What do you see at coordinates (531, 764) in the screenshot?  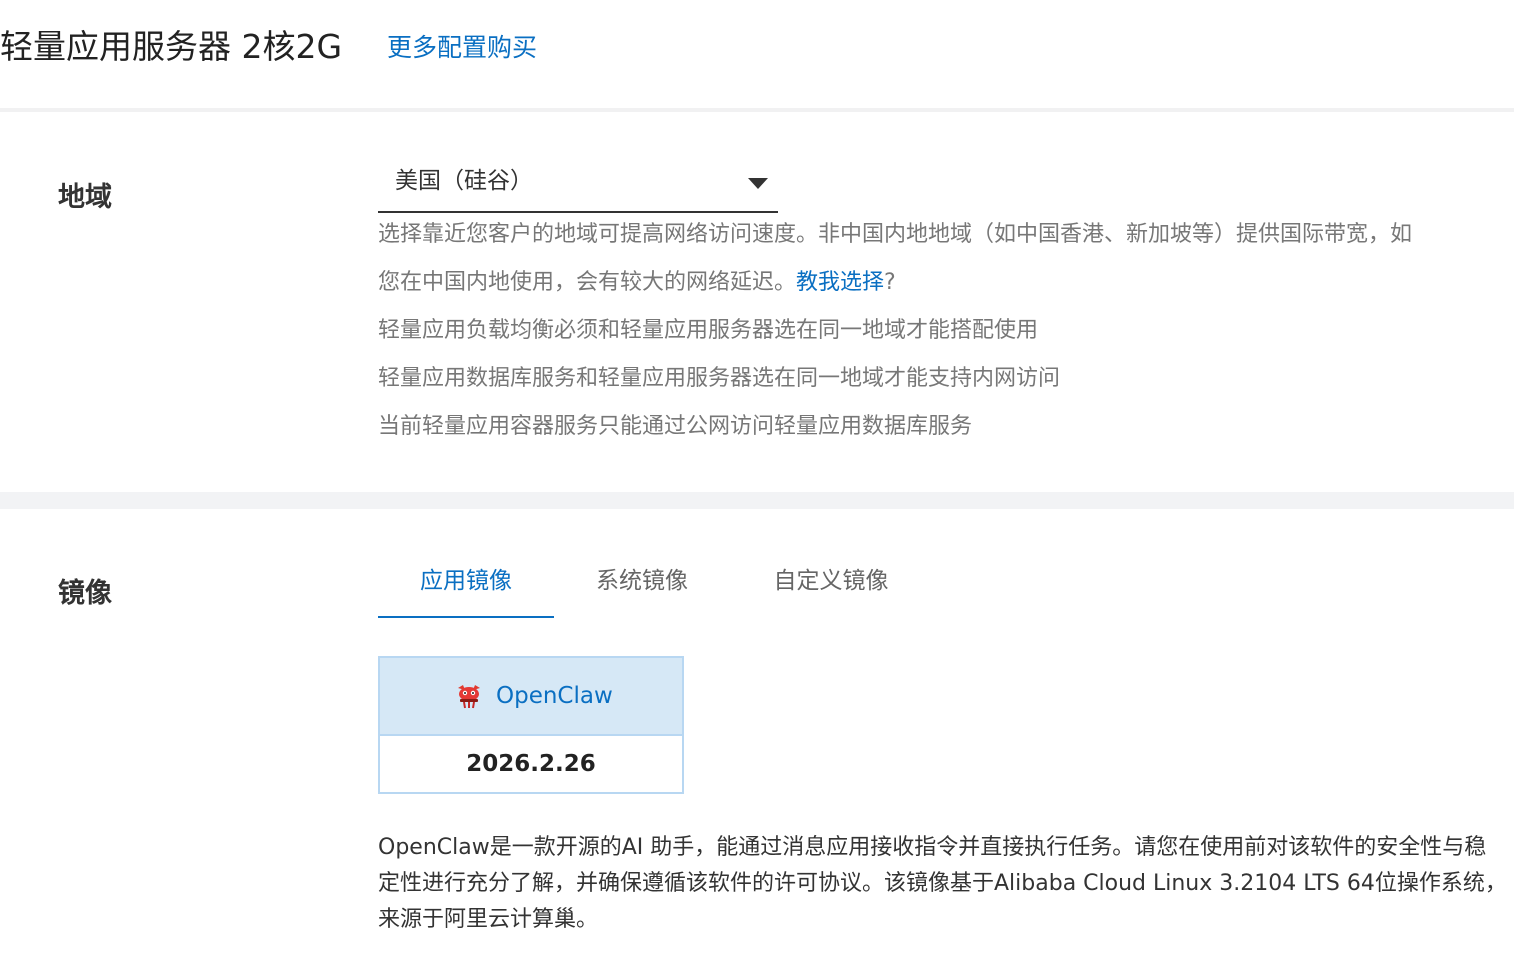 I see `image-version-select: 2026.2.26` at bounding box center [531, 764].